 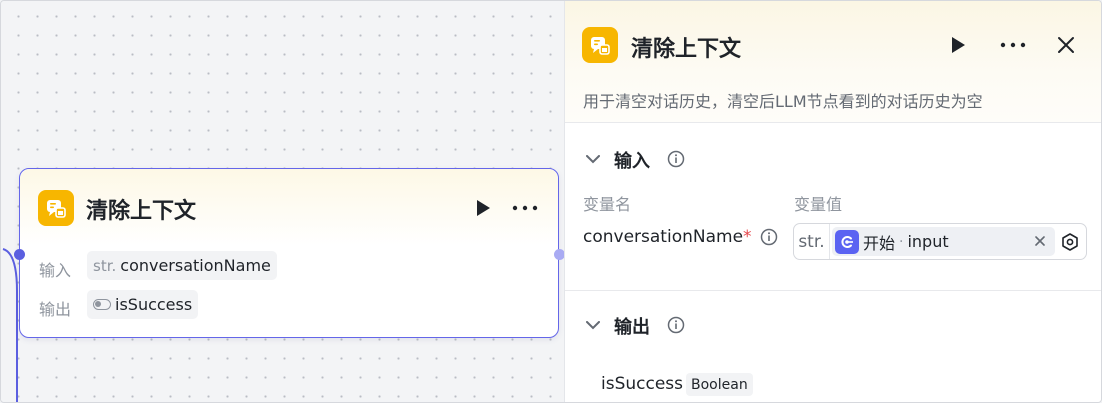 I want to click on input-section-title: 输入, so click(x=632, y=160).